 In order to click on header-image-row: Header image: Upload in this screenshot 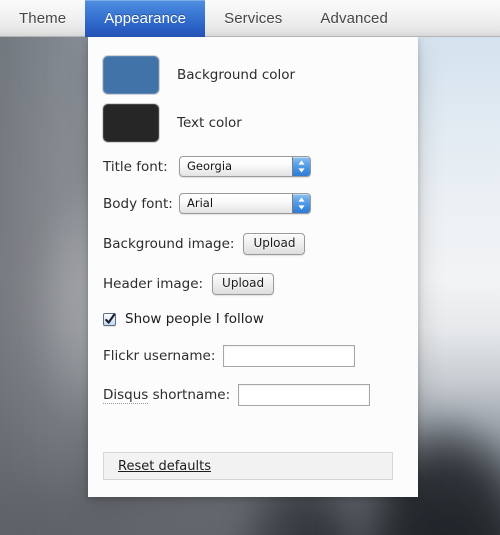, I will do `click(260, 284)`.